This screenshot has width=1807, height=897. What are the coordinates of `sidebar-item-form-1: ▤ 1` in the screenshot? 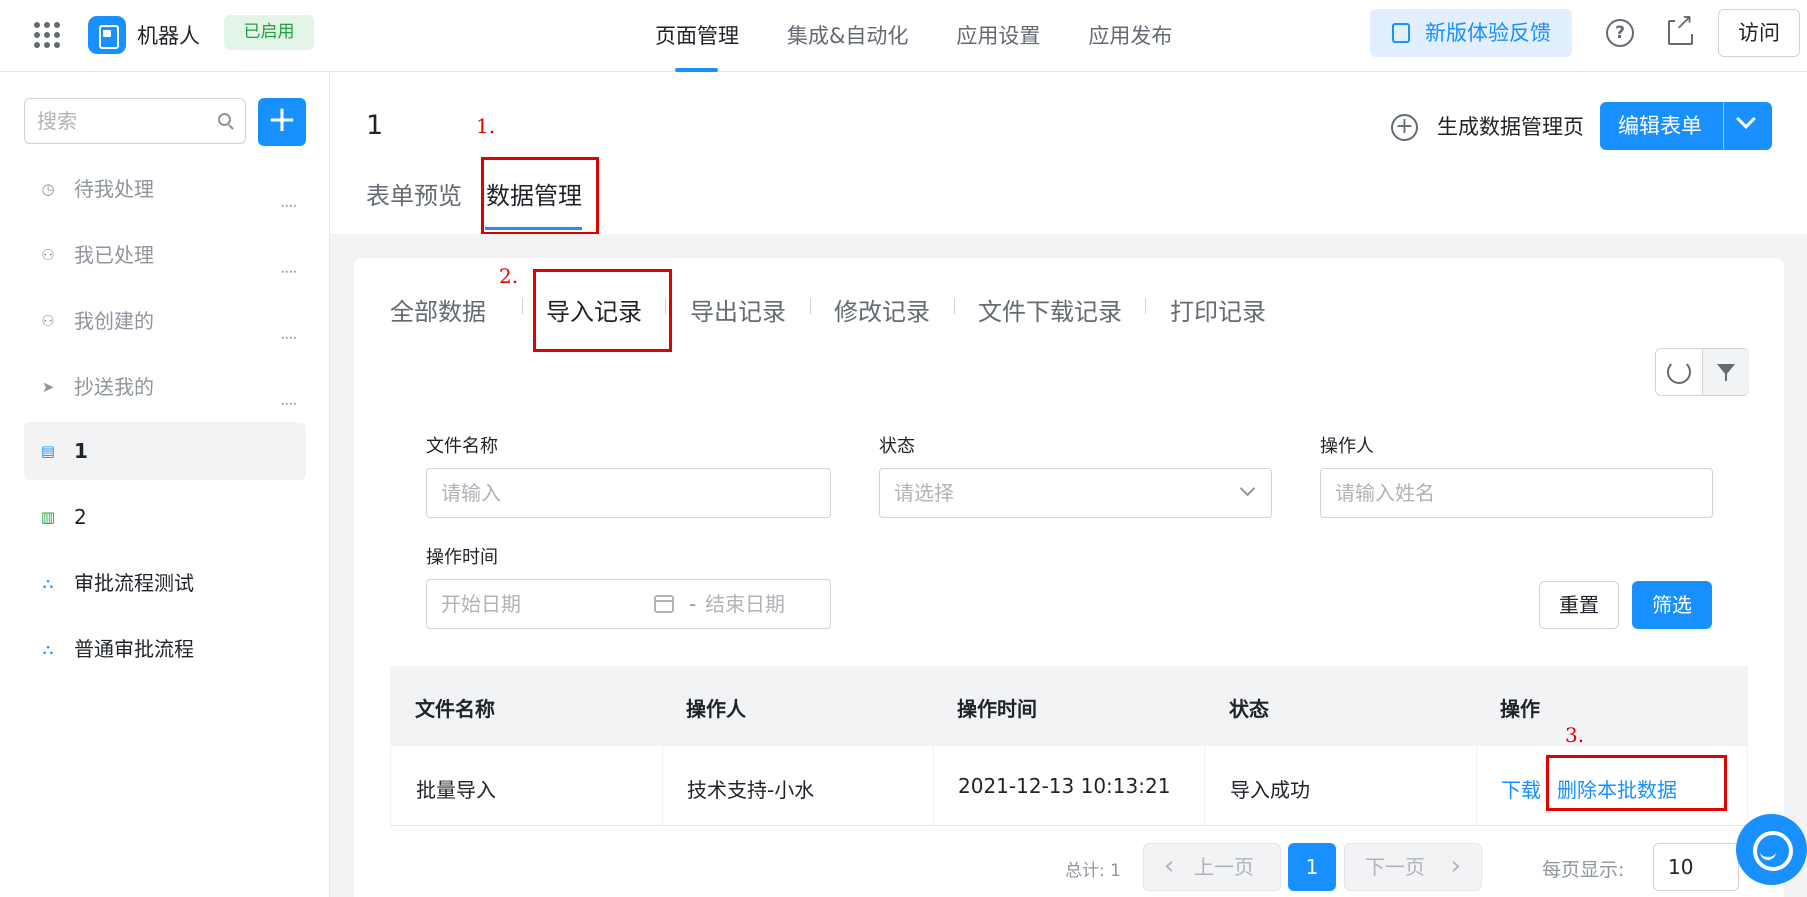 It's located at (165, 451).